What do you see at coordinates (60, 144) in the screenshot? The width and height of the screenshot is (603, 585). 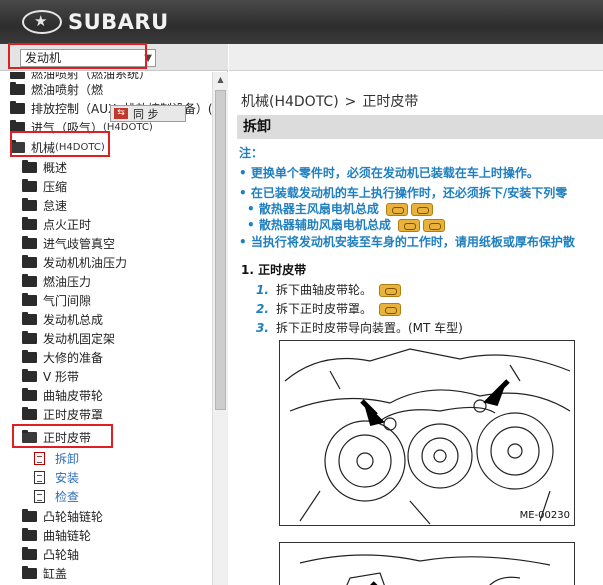 I see `highlight-tree-mechanical` at bounding box center [60, 144].